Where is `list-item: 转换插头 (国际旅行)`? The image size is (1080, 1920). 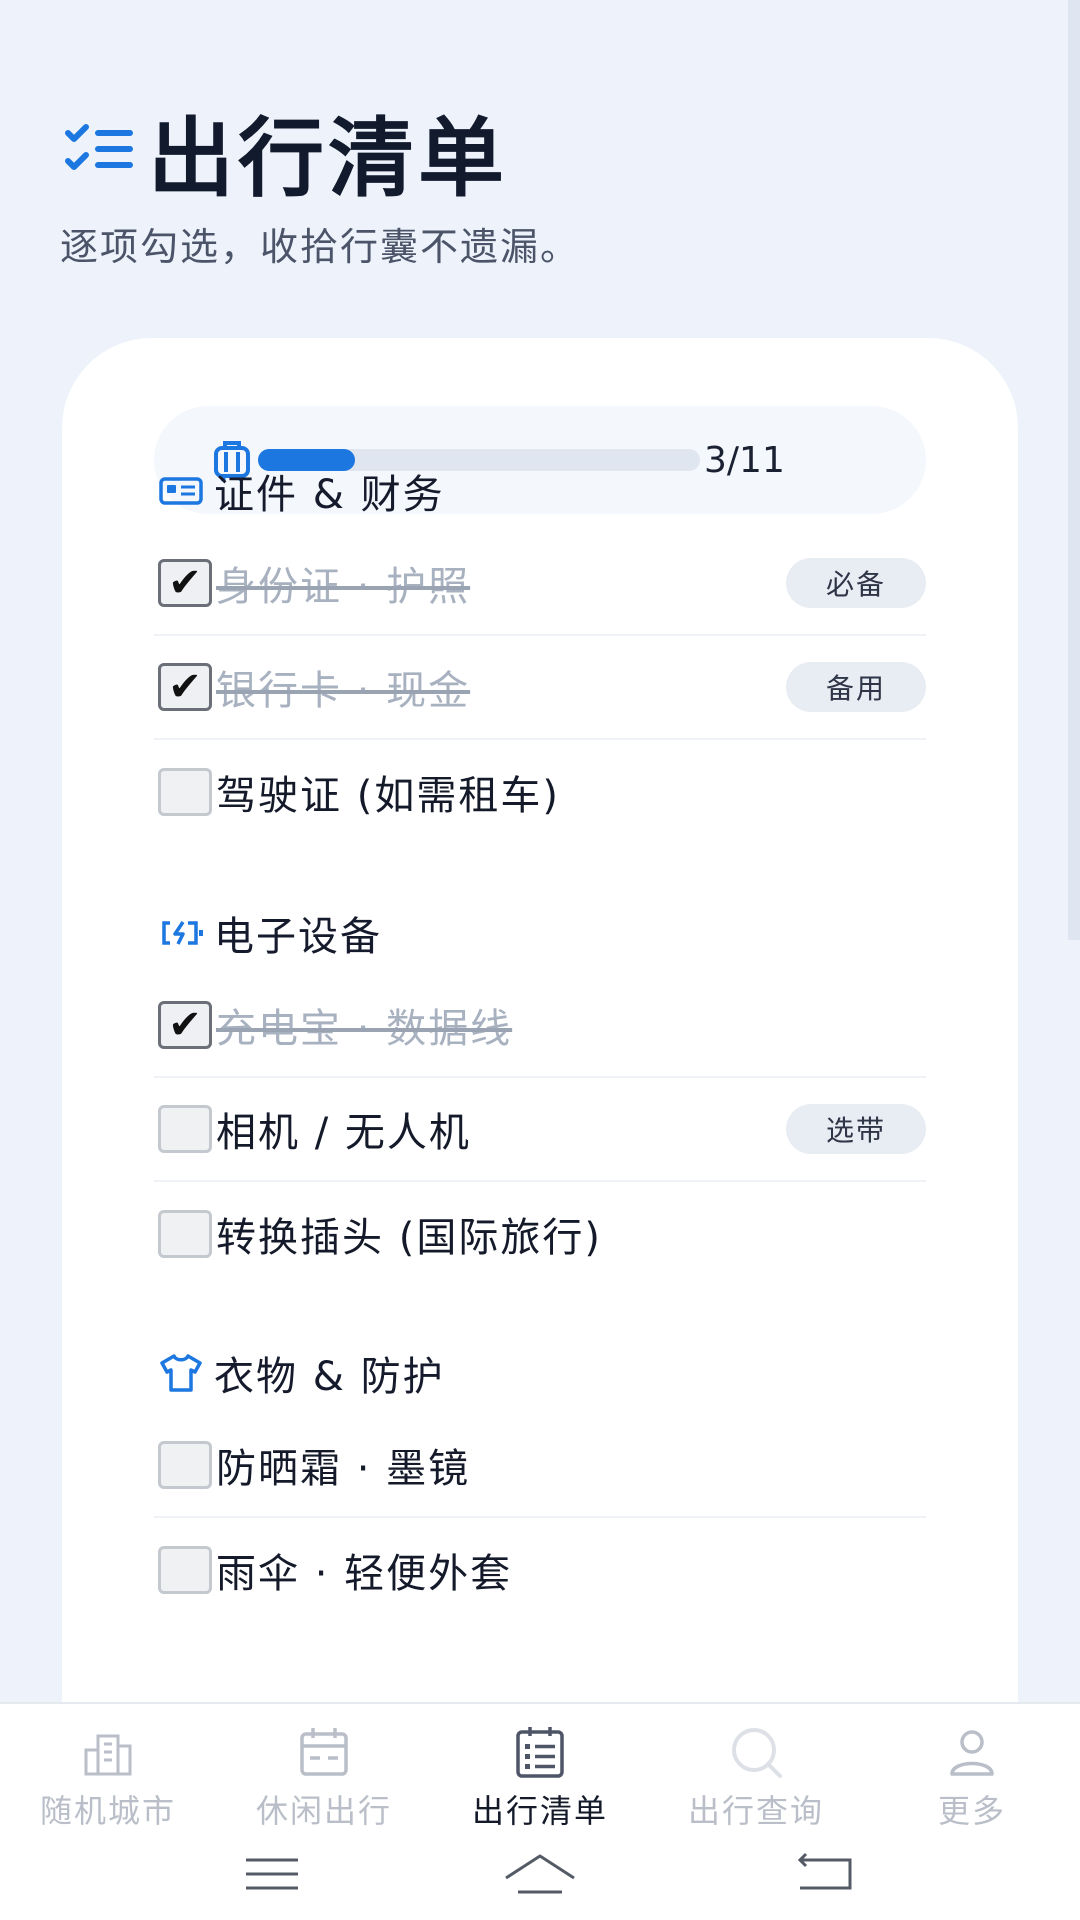 list-item: 转换插头 (国际旅行) is located at coordinates (540, 1234).